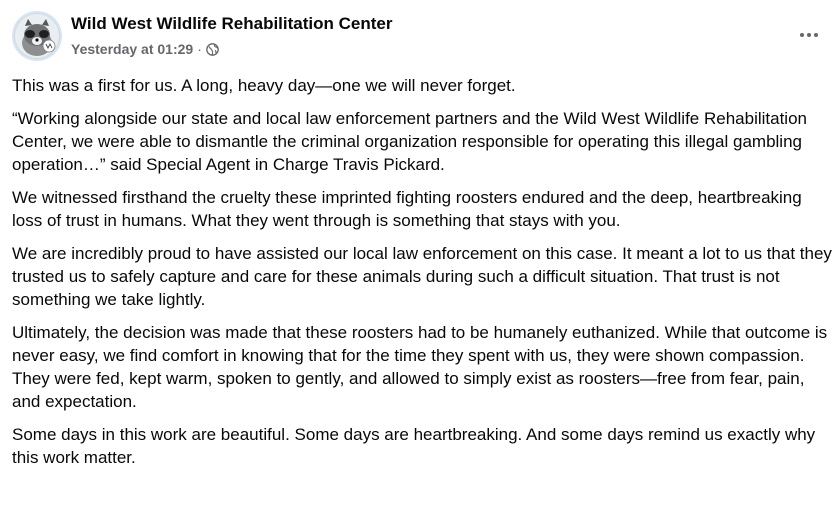 Image resolution: width=839 pixels, height=508 pixels. Describe the element at coordinates (132, 49) in the screenshot. I see `post-timestamp: Yesterday at 01:29` at that location.